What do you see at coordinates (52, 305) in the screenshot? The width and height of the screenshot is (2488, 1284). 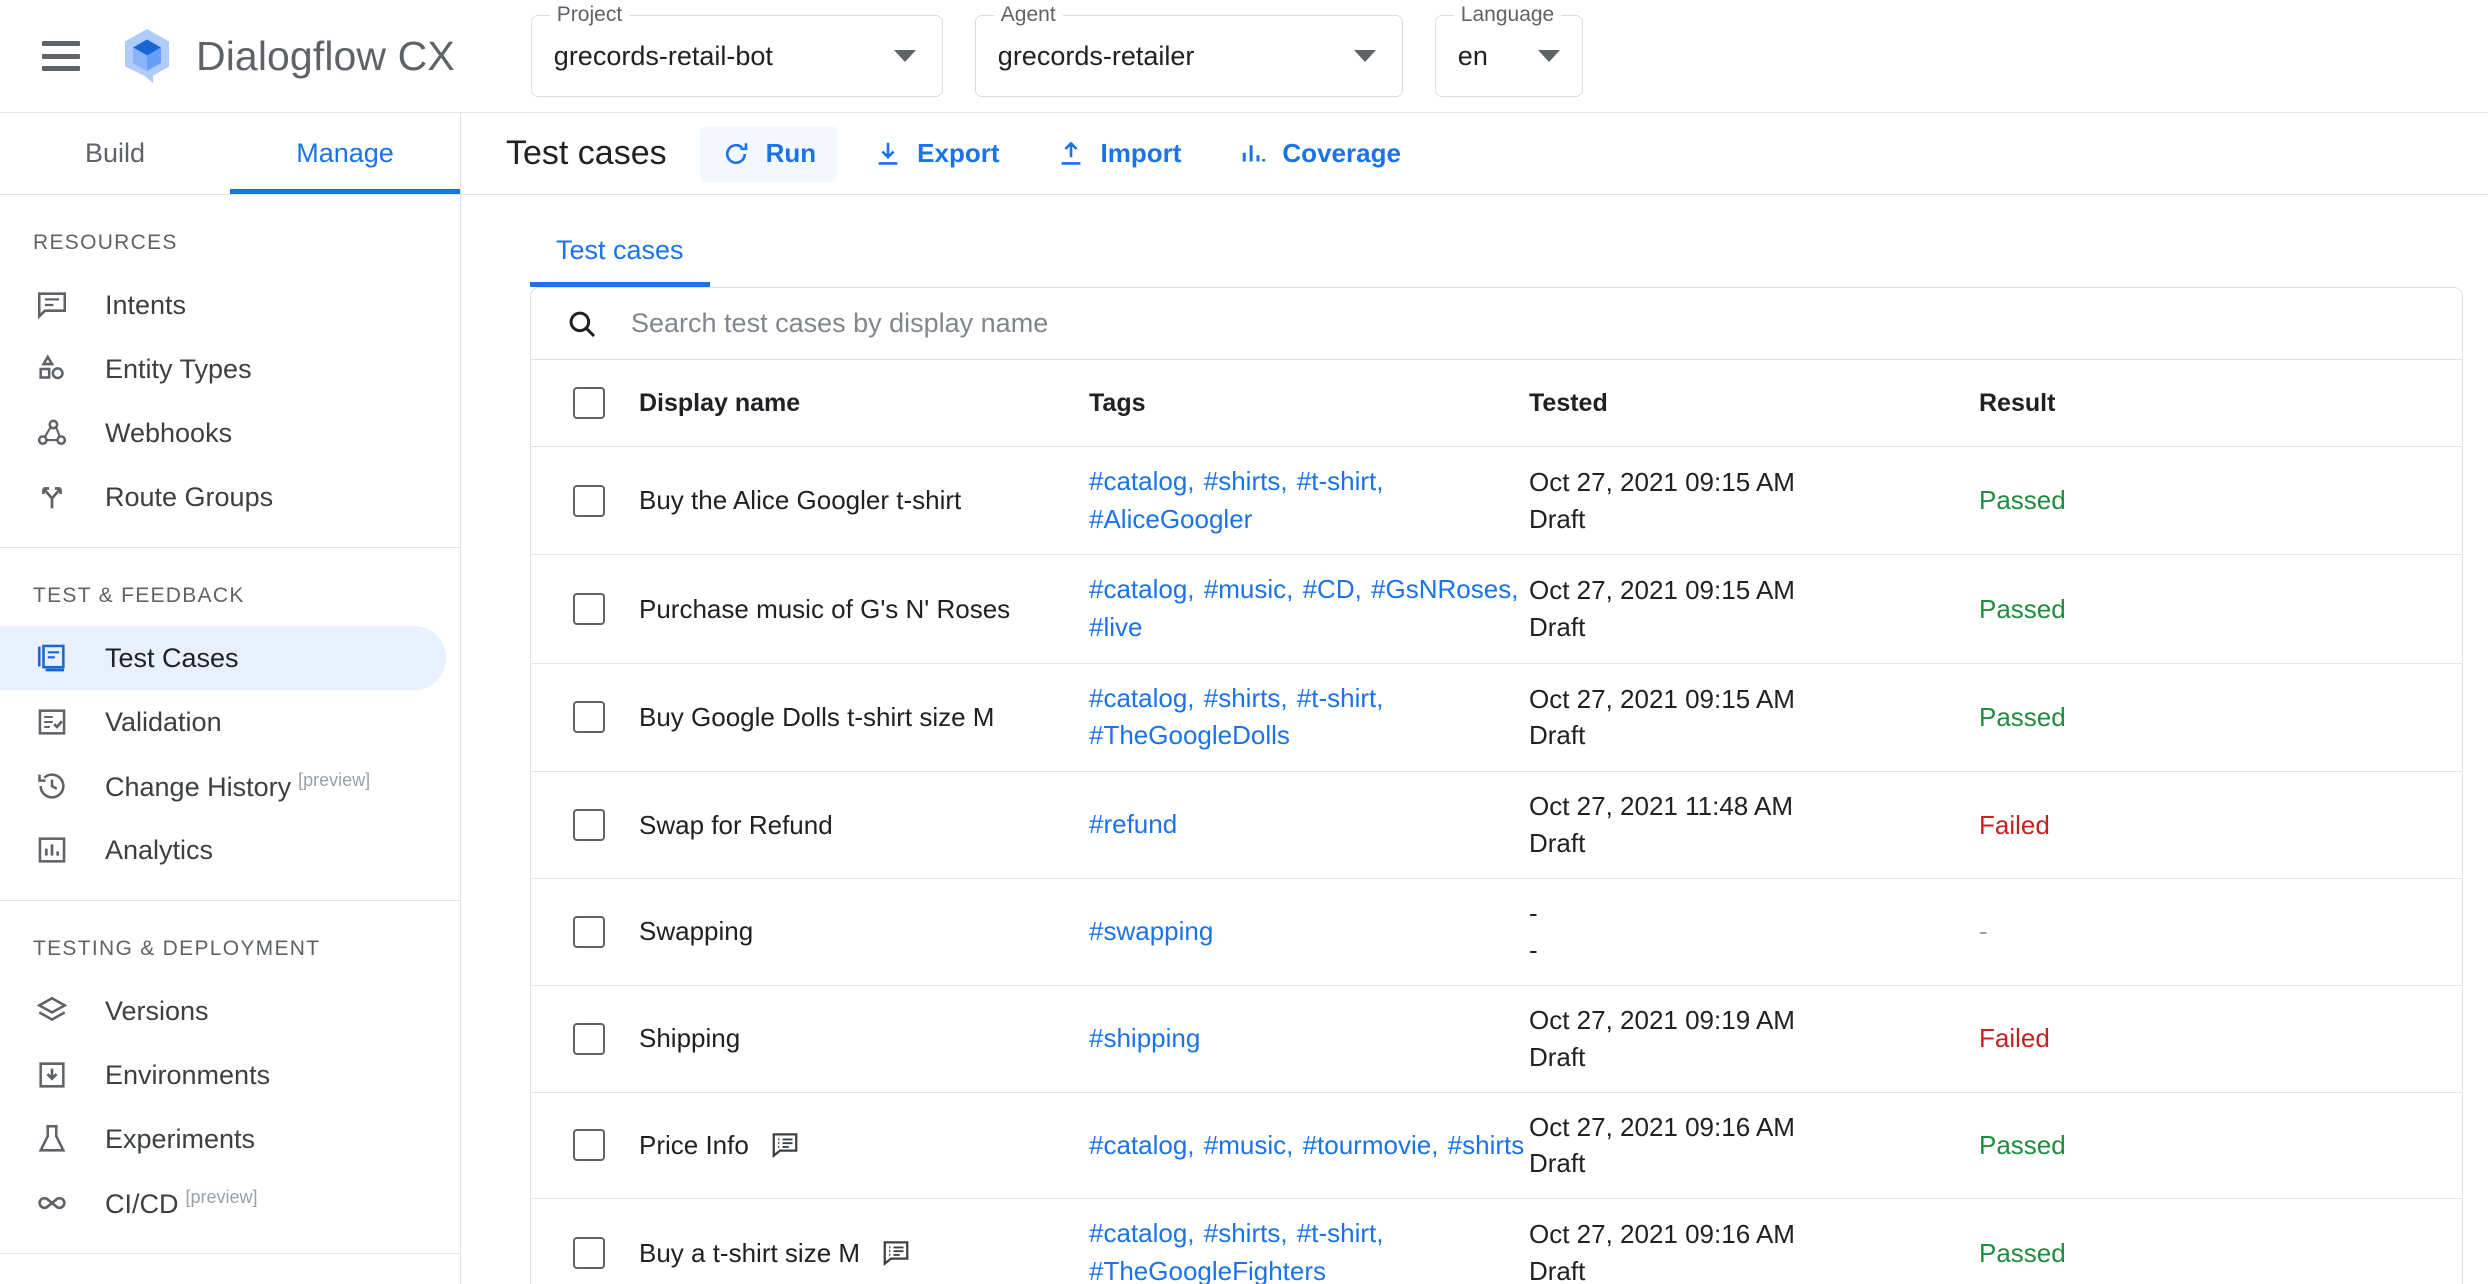 I see `intents-icon` at bounding box center [52, 305].